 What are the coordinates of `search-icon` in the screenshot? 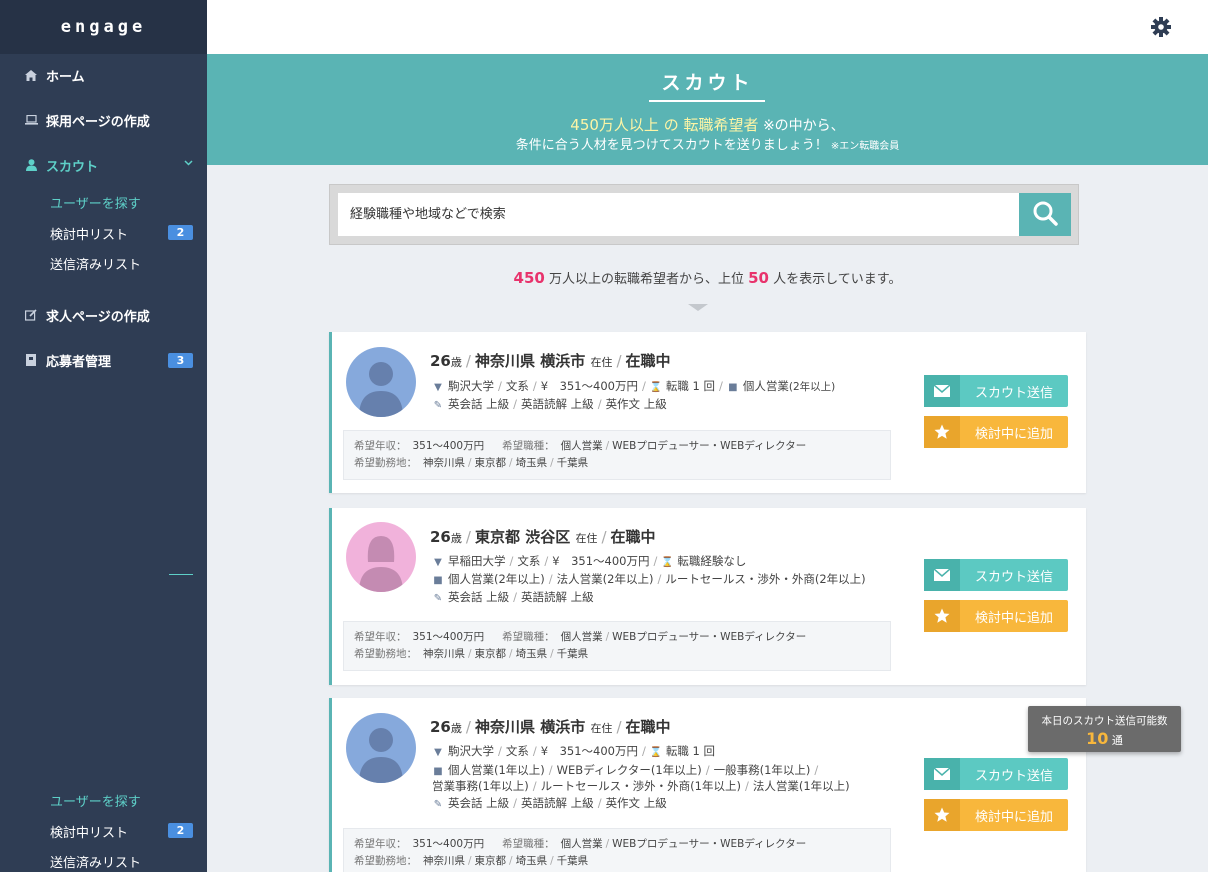 It's located at (1045, 215).